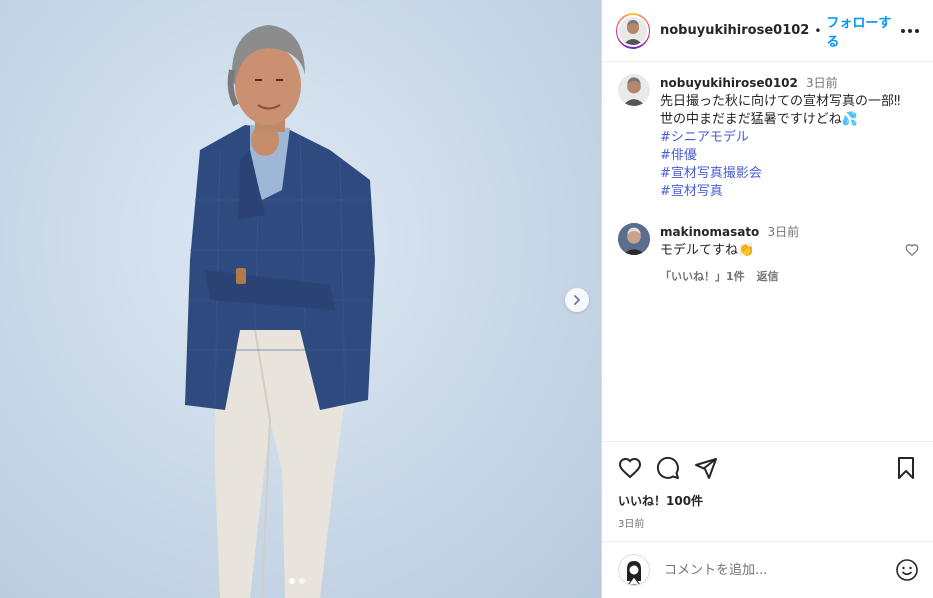 The height and width of the screenshot is (598, 933). What do you see at coordinates (780, 156) in the screenshot?
I see `hashtag-link: #俳優` at bounding box center [780, 156].